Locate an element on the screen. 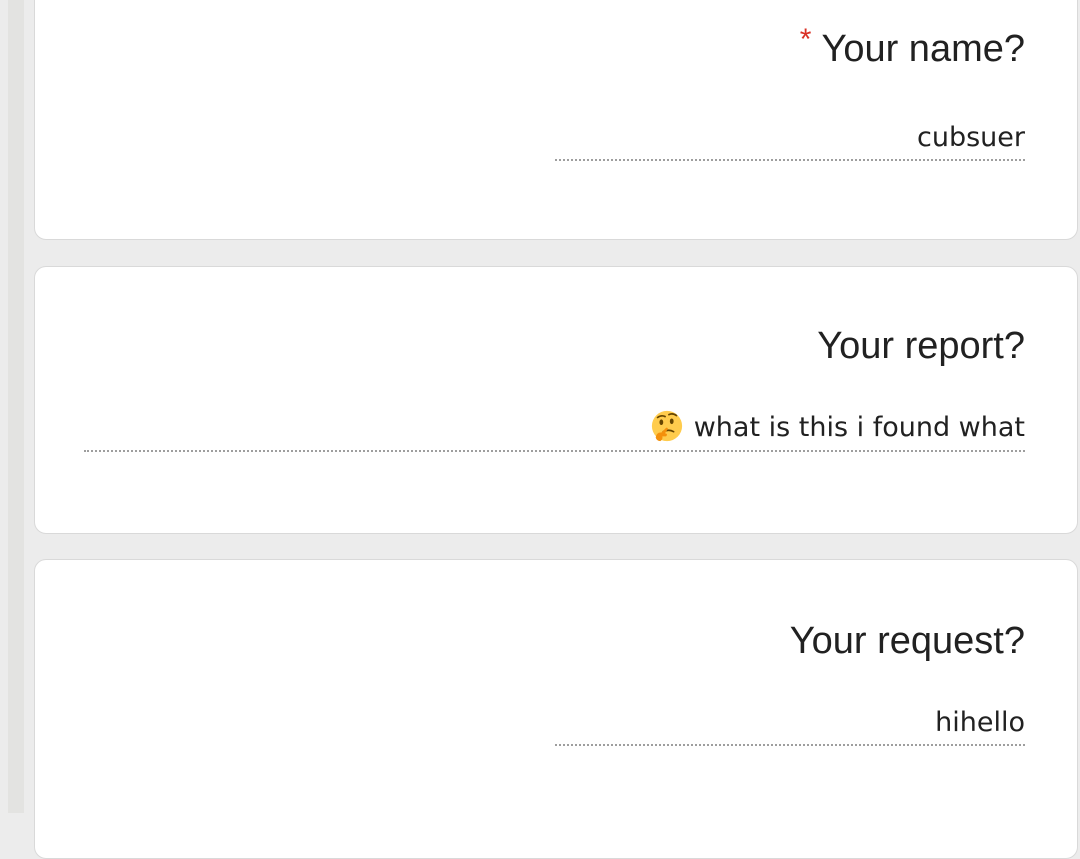  request-answer-field: hihello is located at coordinates (790, 726).